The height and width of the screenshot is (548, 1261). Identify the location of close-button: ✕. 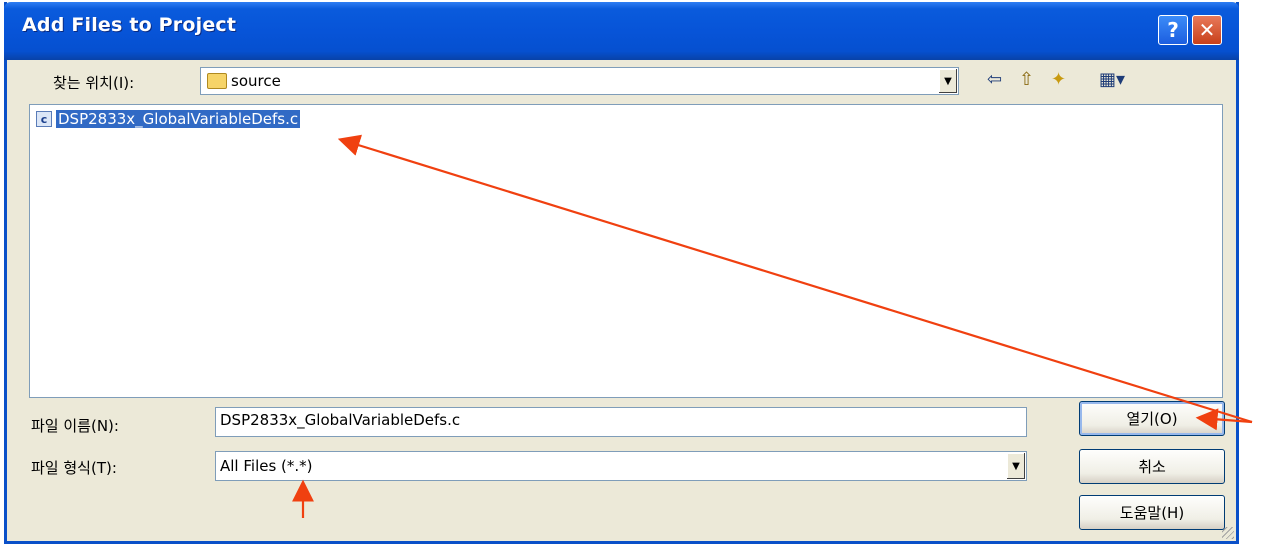
(1207, 30).